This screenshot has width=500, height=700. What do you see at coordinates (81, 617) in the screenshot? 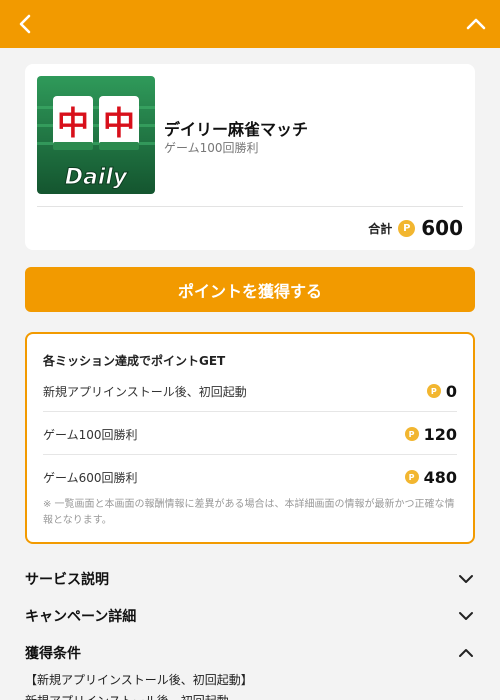
I see `accordion-label: キャンペーン詳細` at bounding box center [81, 617].